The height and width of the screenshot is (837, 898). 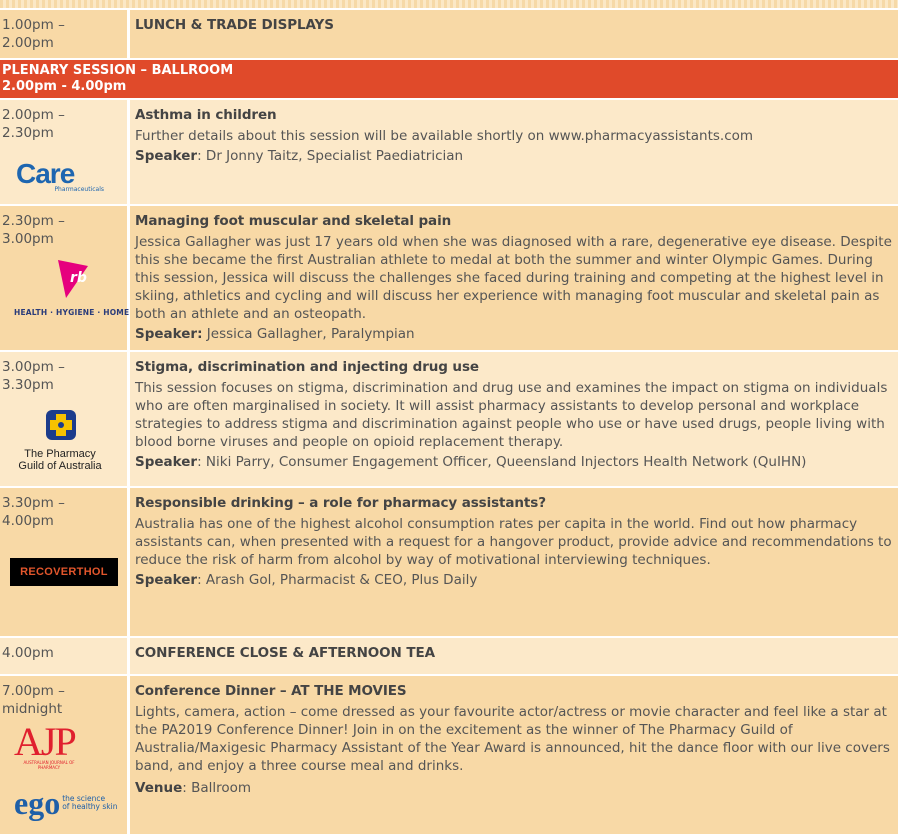 What do you see at coordinates (72, 312) in the screenshot?
I see `rb-tagline: HEALTH · HYGIENE · HOME` at bounding box center [72, 312].